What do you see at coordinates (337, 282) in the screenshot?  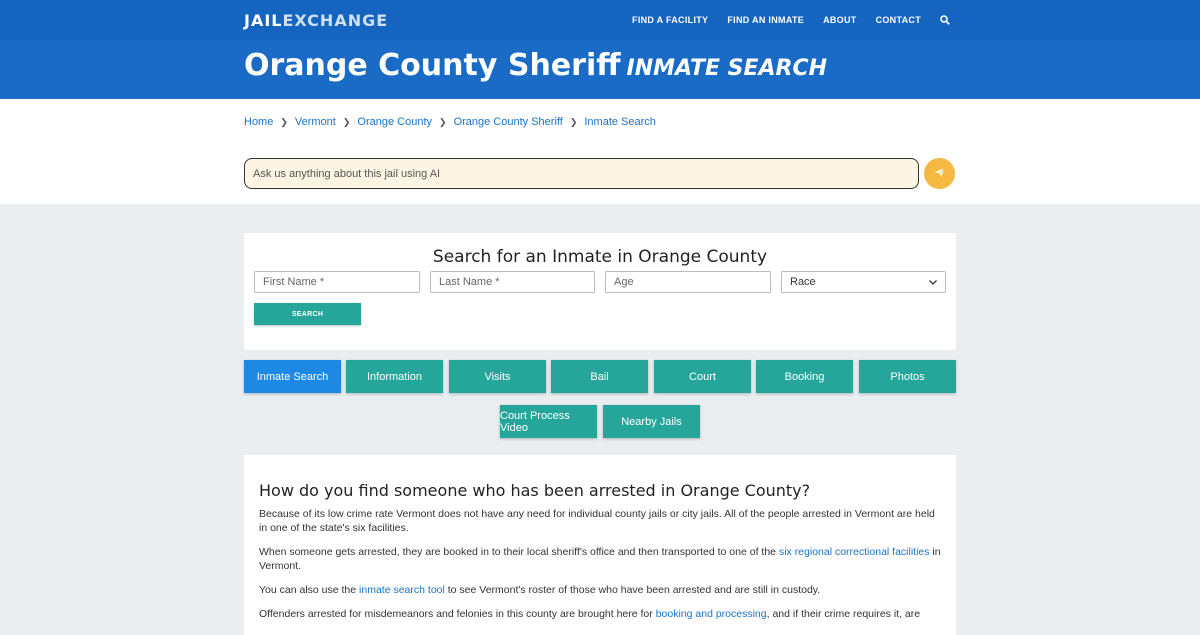 I see `first-name-field` at bounding box center [337, 282].